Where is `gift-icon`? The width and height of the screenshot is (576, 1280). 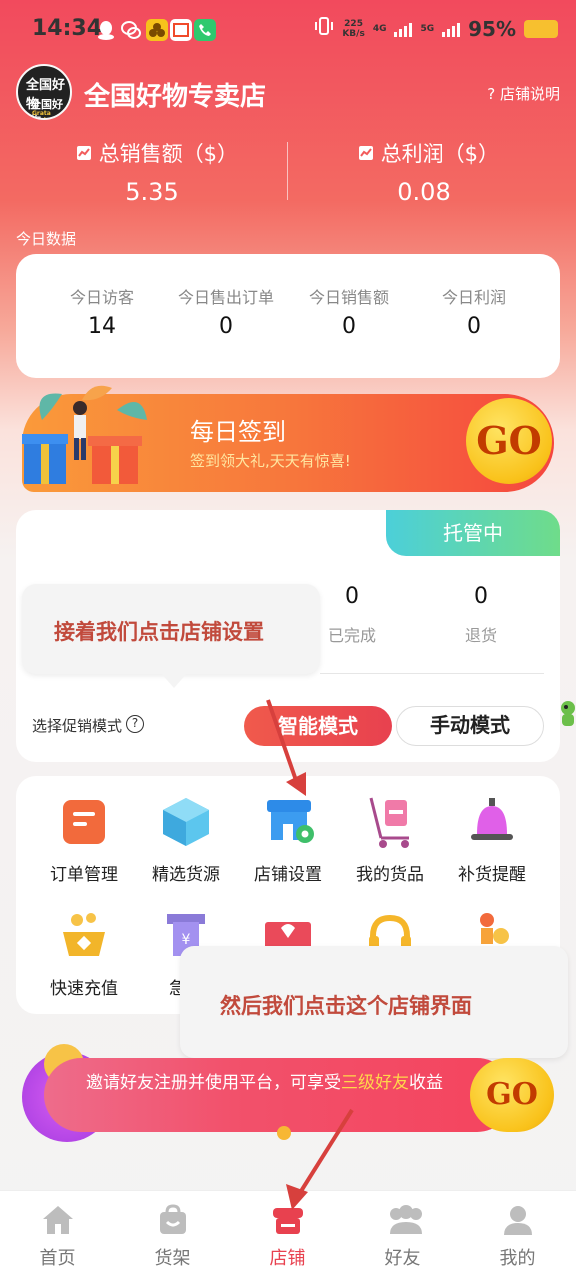 gift-icon is located at coordinates (87, 436).